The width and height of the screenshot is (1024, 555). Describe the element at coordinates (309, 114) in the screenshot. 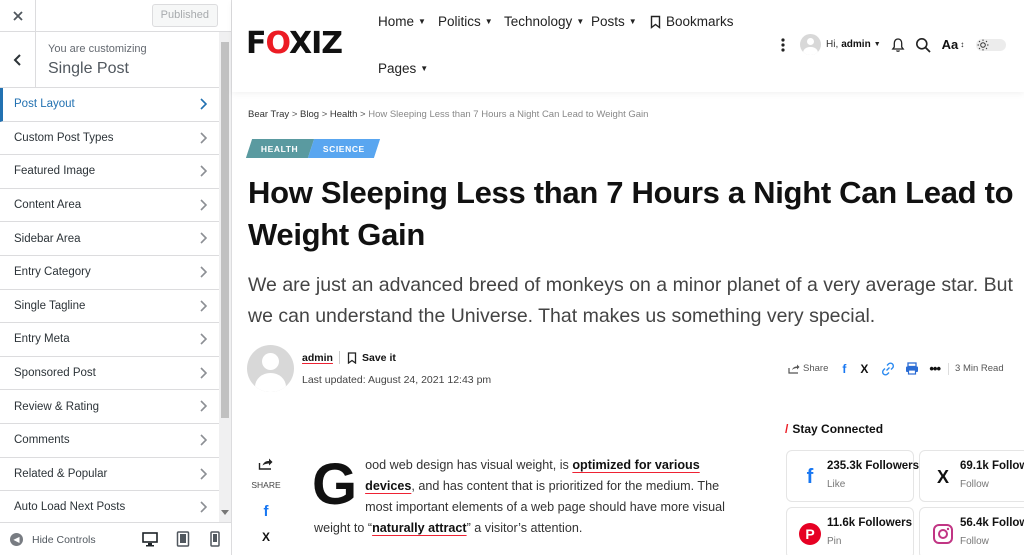

I see `breadcrumb-link-blog: Blog` at that location.